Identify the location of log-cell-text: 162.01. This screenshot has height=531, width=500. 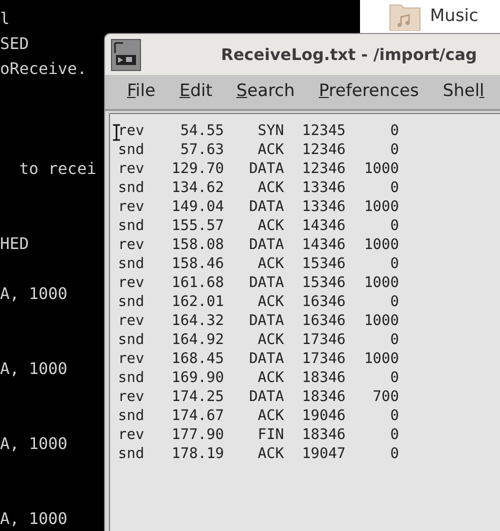
(197, 302).